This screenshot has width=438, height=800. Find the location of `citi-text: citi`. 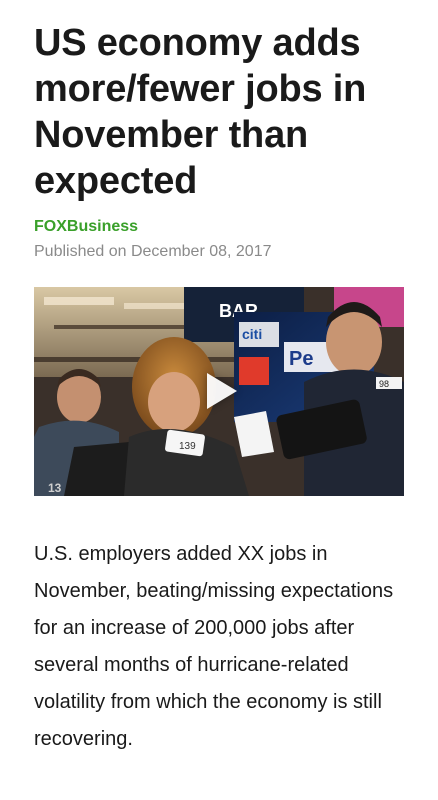

citi-text: citi is located at coordinates (252, 334).